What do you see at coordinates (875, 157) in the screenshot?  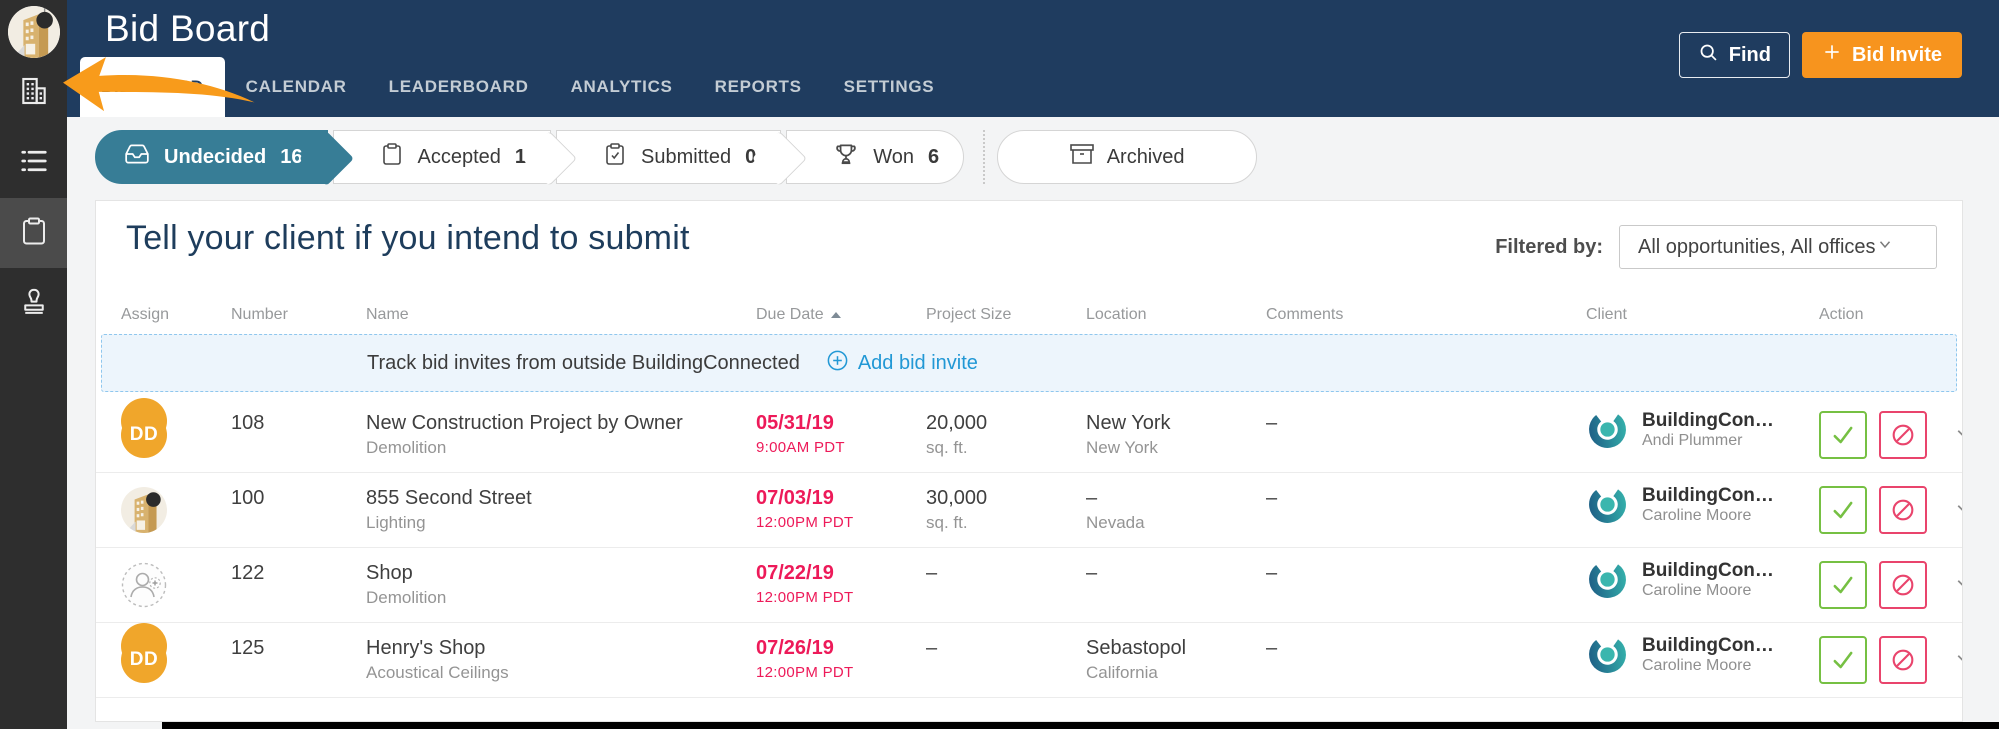 I see `status-tab: Won 6` at bounding box center [875, 157].